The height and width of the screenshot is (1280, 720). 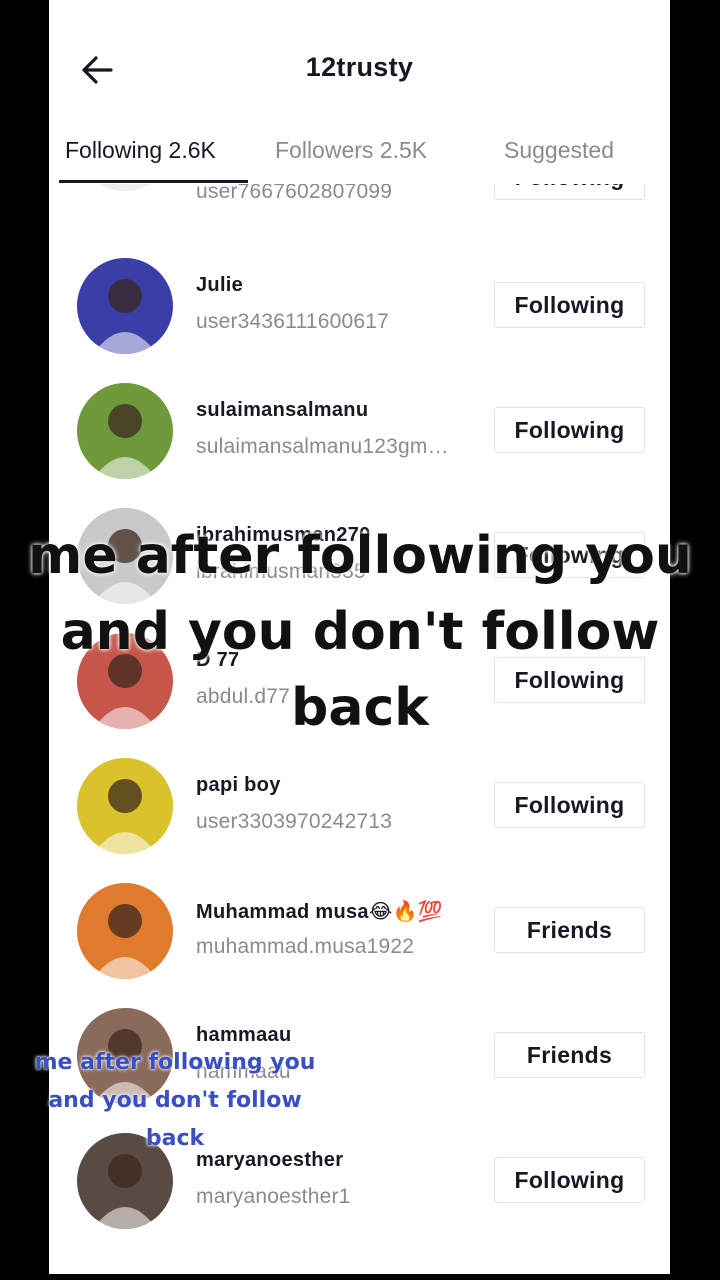 I want to click on user-display-name: papi boy, so click(x=238, y=785).